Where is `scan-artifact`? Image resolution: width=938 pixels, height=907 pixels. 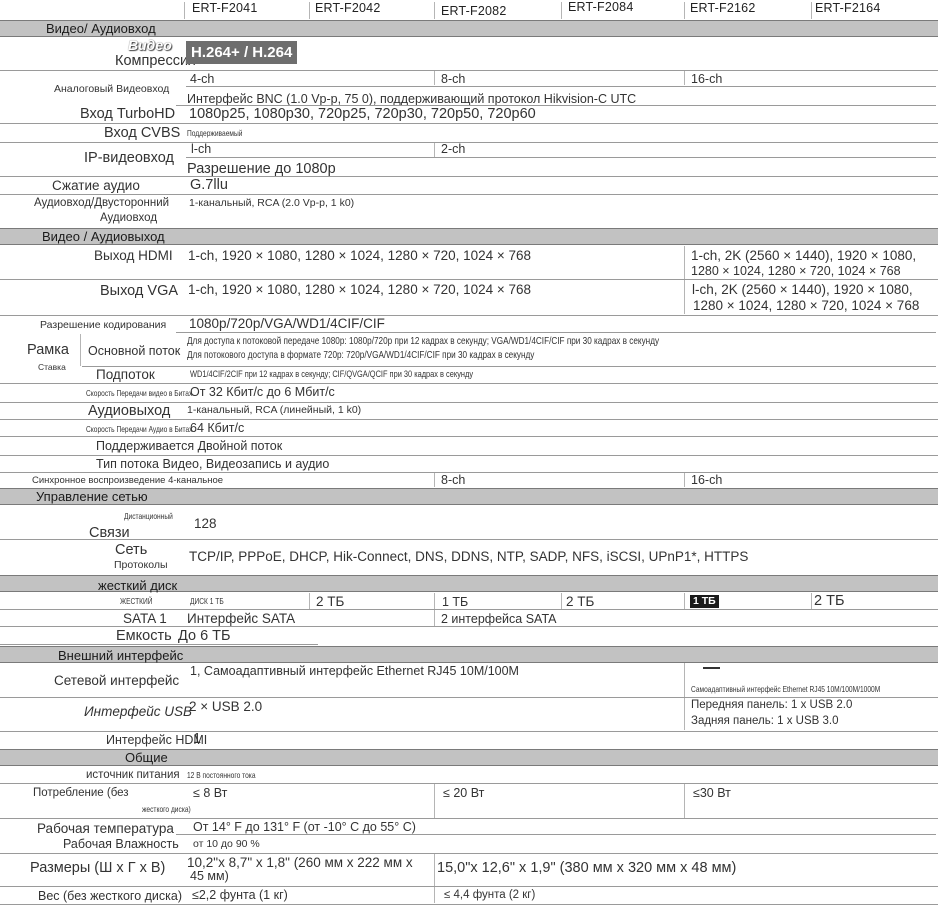 scan-artifact is located at coordinates (711, 668).